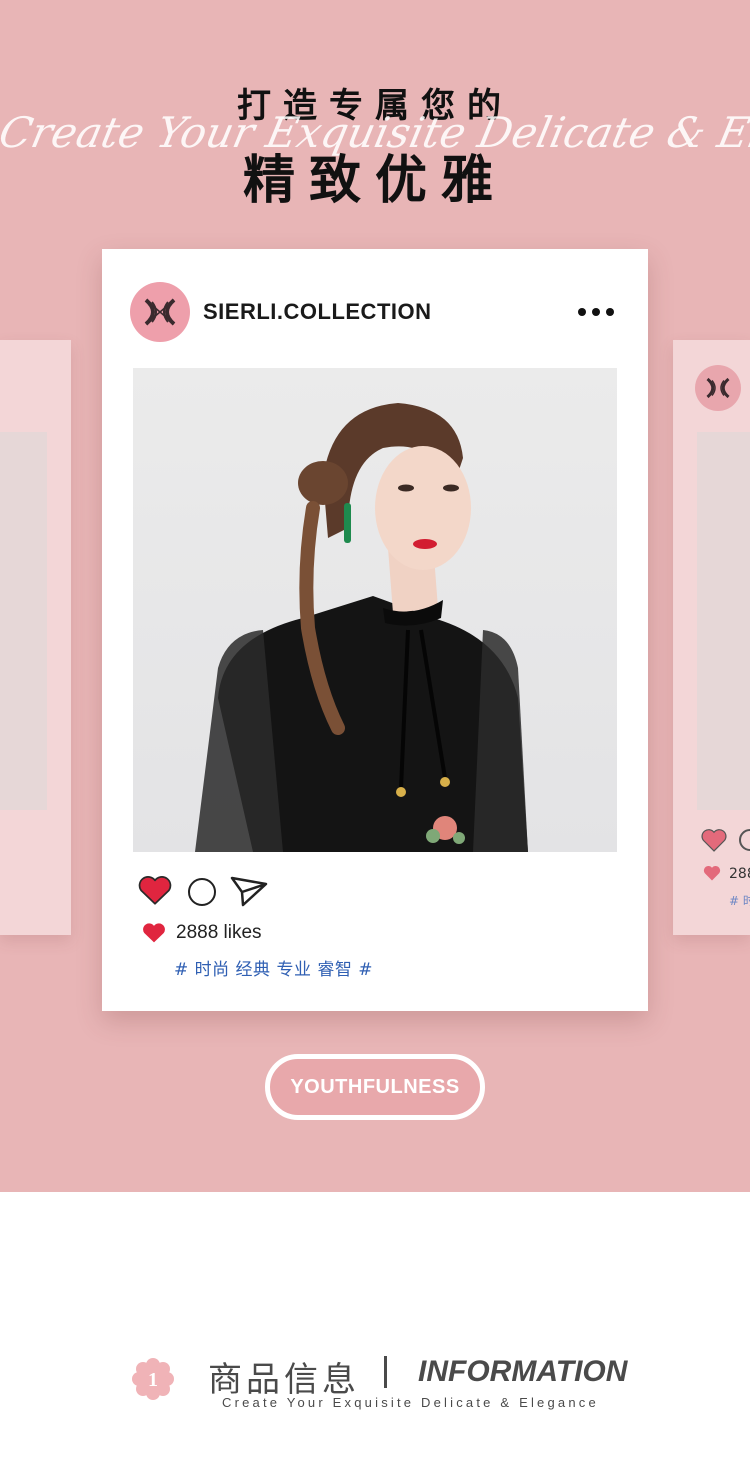 The image size is (750, 1461). What do you see at coordinates (596, 312) in the screenshot?
I see `more-dots-icon` at bounding box center [596, 312].